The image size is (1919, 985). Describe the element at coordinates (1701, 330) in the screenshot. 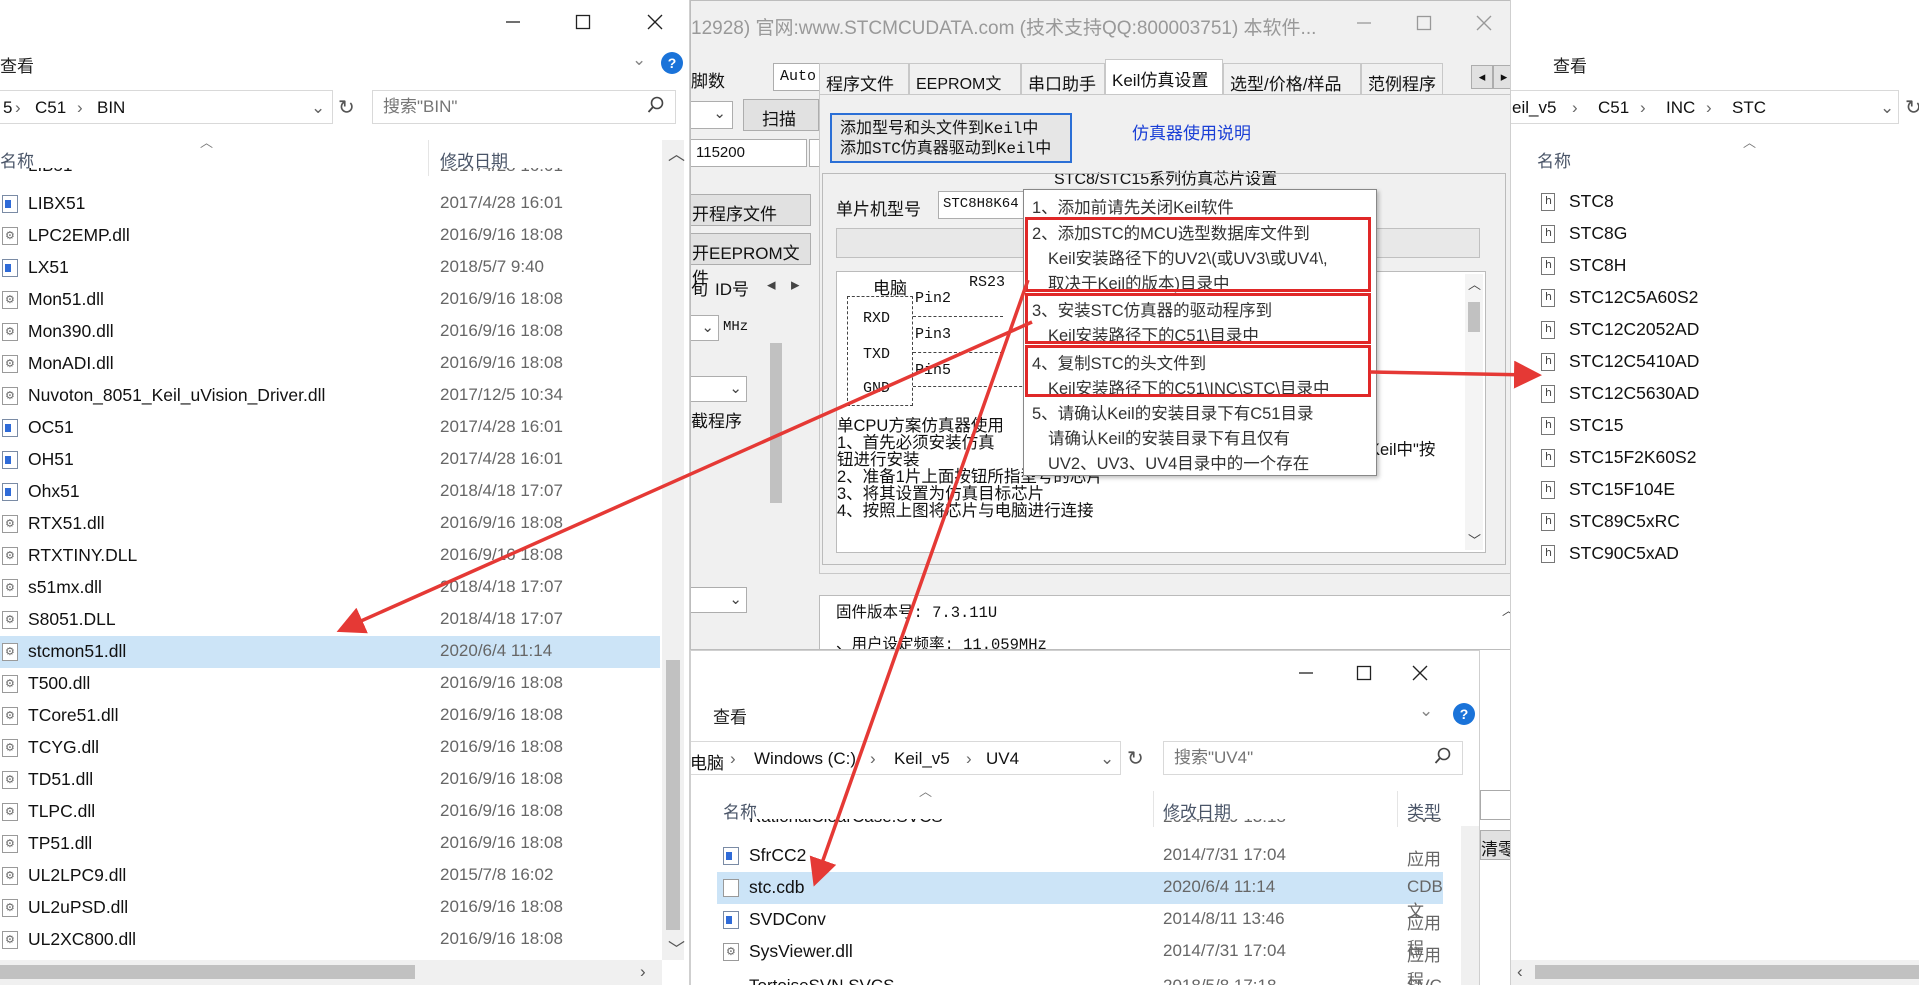

I see `file-row: STC12C2052AD` at that location.